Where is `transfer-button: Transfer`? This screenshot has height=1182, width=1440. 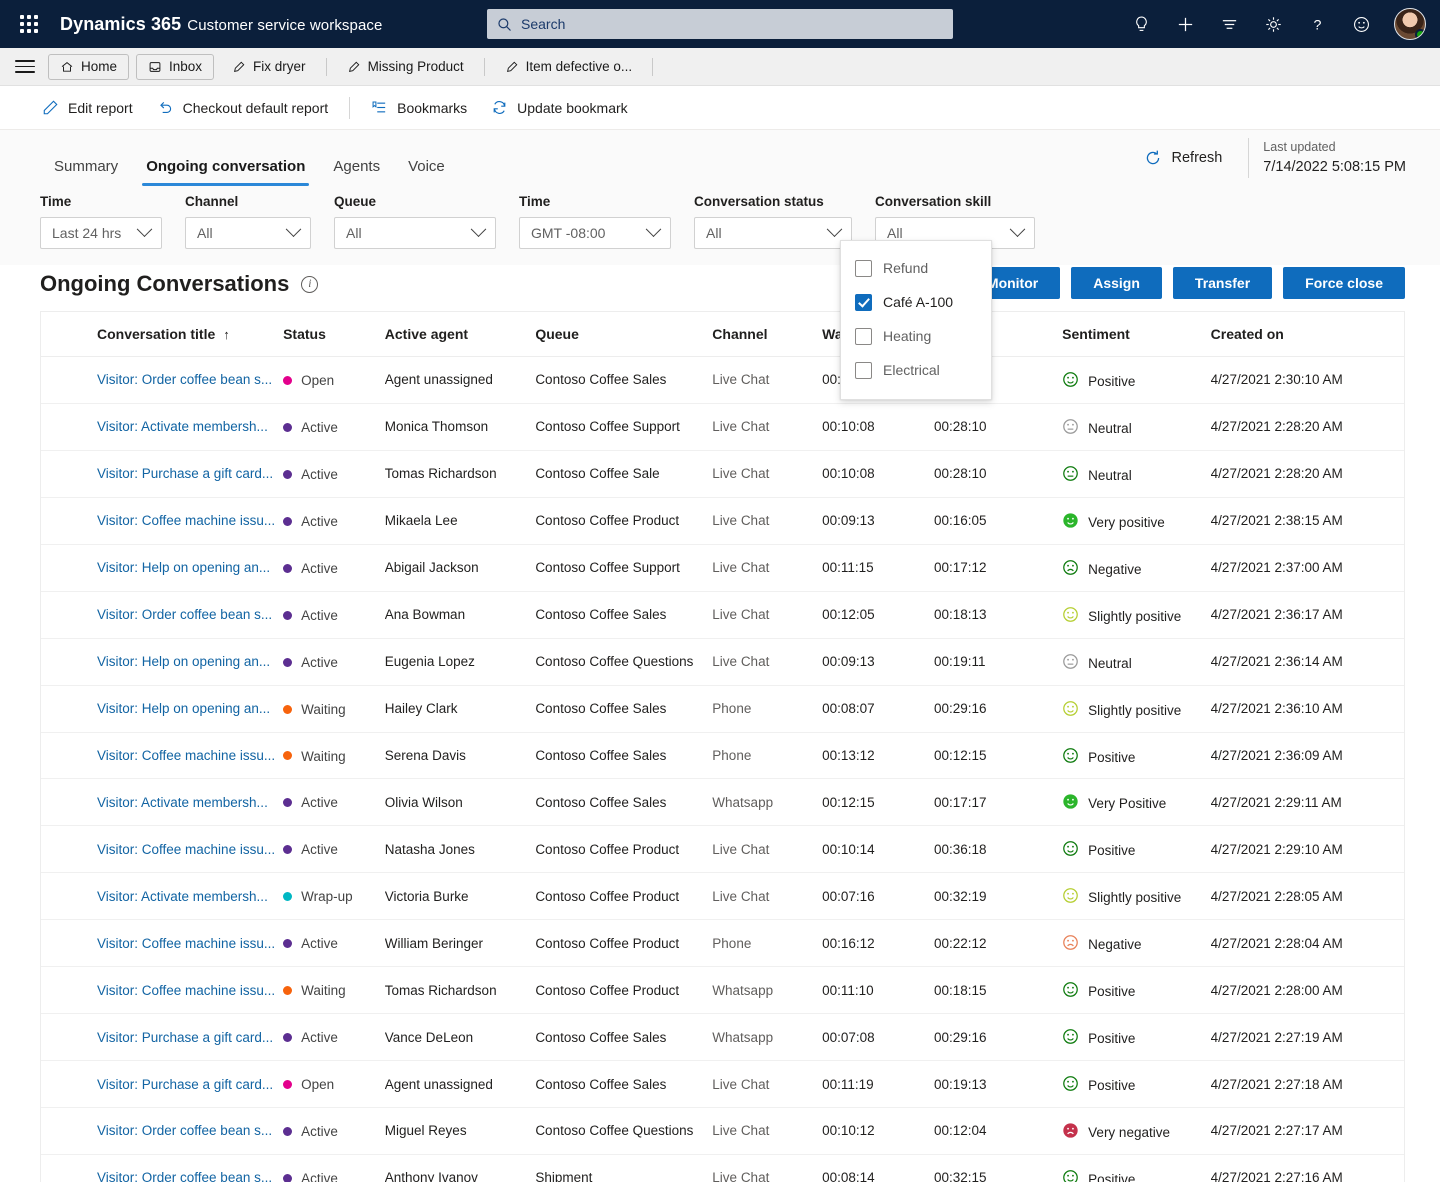
transfer-button: Transfer is located at coordinates (1222, 283).